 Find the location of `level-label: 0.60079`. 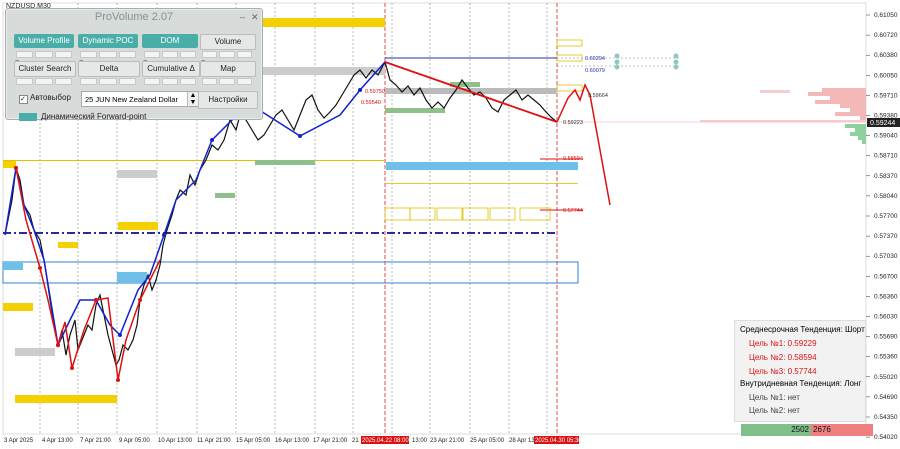

level-label: 0.60079 is located at coordinates (595, 71).